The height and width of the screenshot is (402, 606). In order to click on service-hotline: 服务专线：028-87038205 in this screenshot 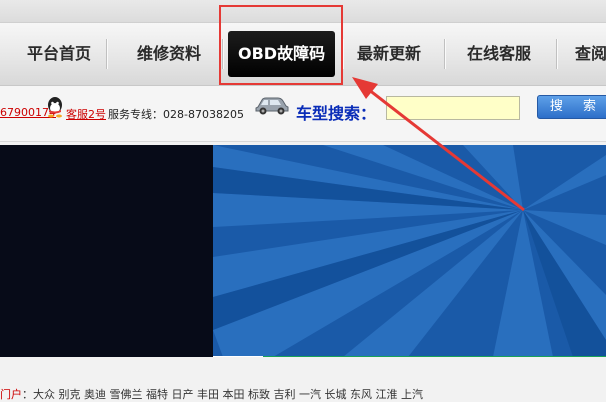, I will do `click(176, 114)`.